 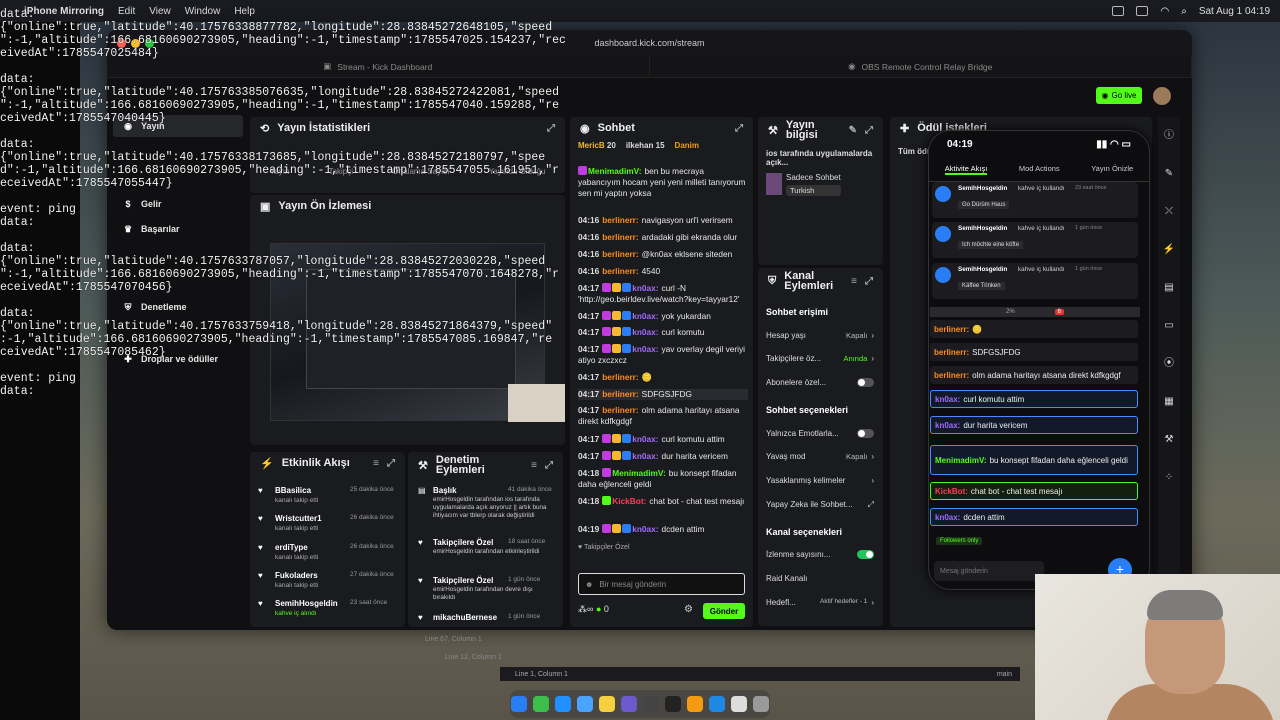 What do you see at coordinates (820, 456) in the screenshot?
I see `setting-row: Yavaş mod Kapalı ›` at bounding box center [820, 456].